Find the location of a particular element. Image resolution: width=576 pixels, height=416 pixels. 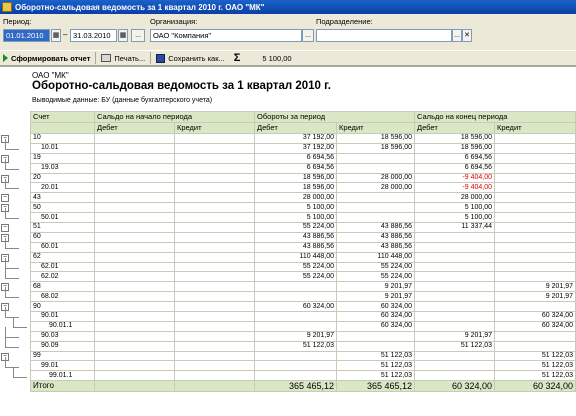

cell-account: 10.01 is located at coordinates (62, 148).